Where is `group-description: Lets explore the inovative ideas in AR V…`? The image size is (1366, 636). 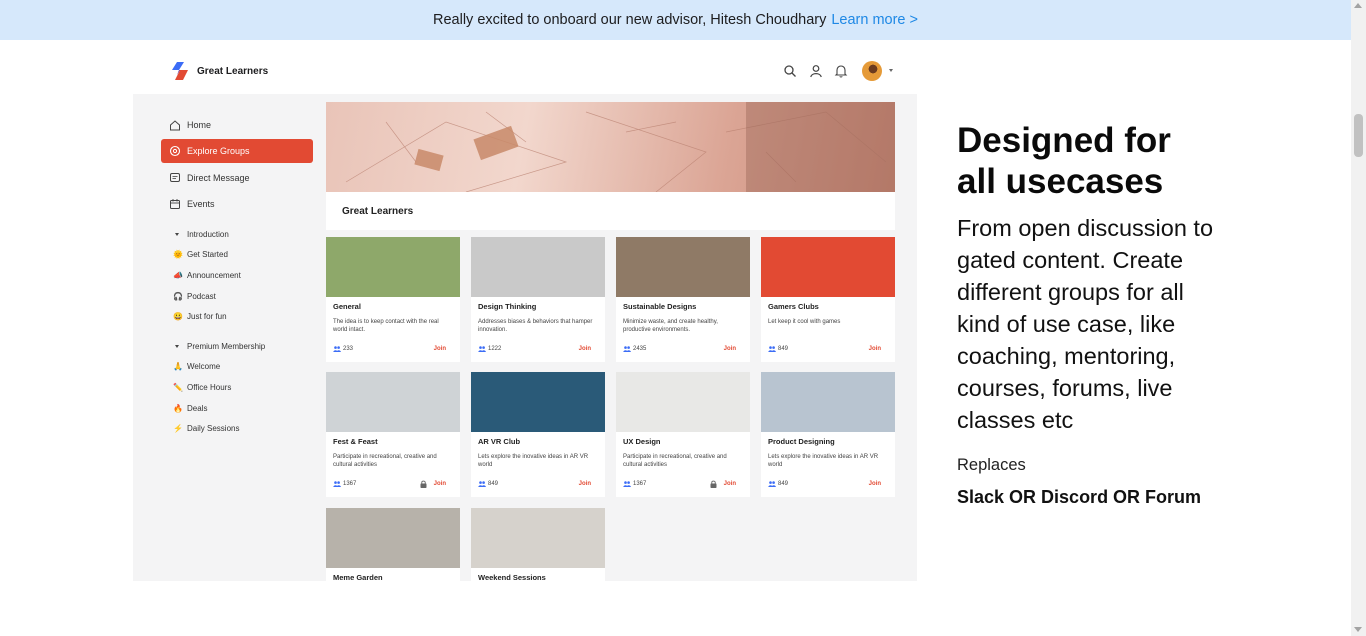
group-description: Lets explore the inovative ideas in AR V… is located at coordinates (533, 461).